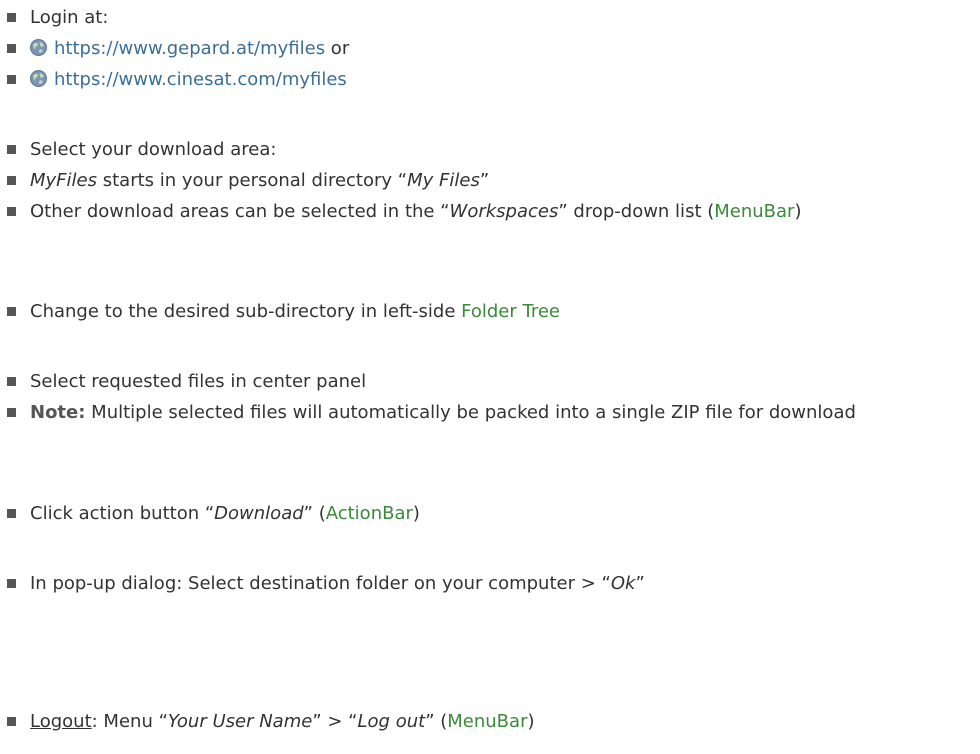 The width and height of the screenshot is (980, 754). I want to click on myfiles-text: starts in your personal directory “, so click(252, 180).